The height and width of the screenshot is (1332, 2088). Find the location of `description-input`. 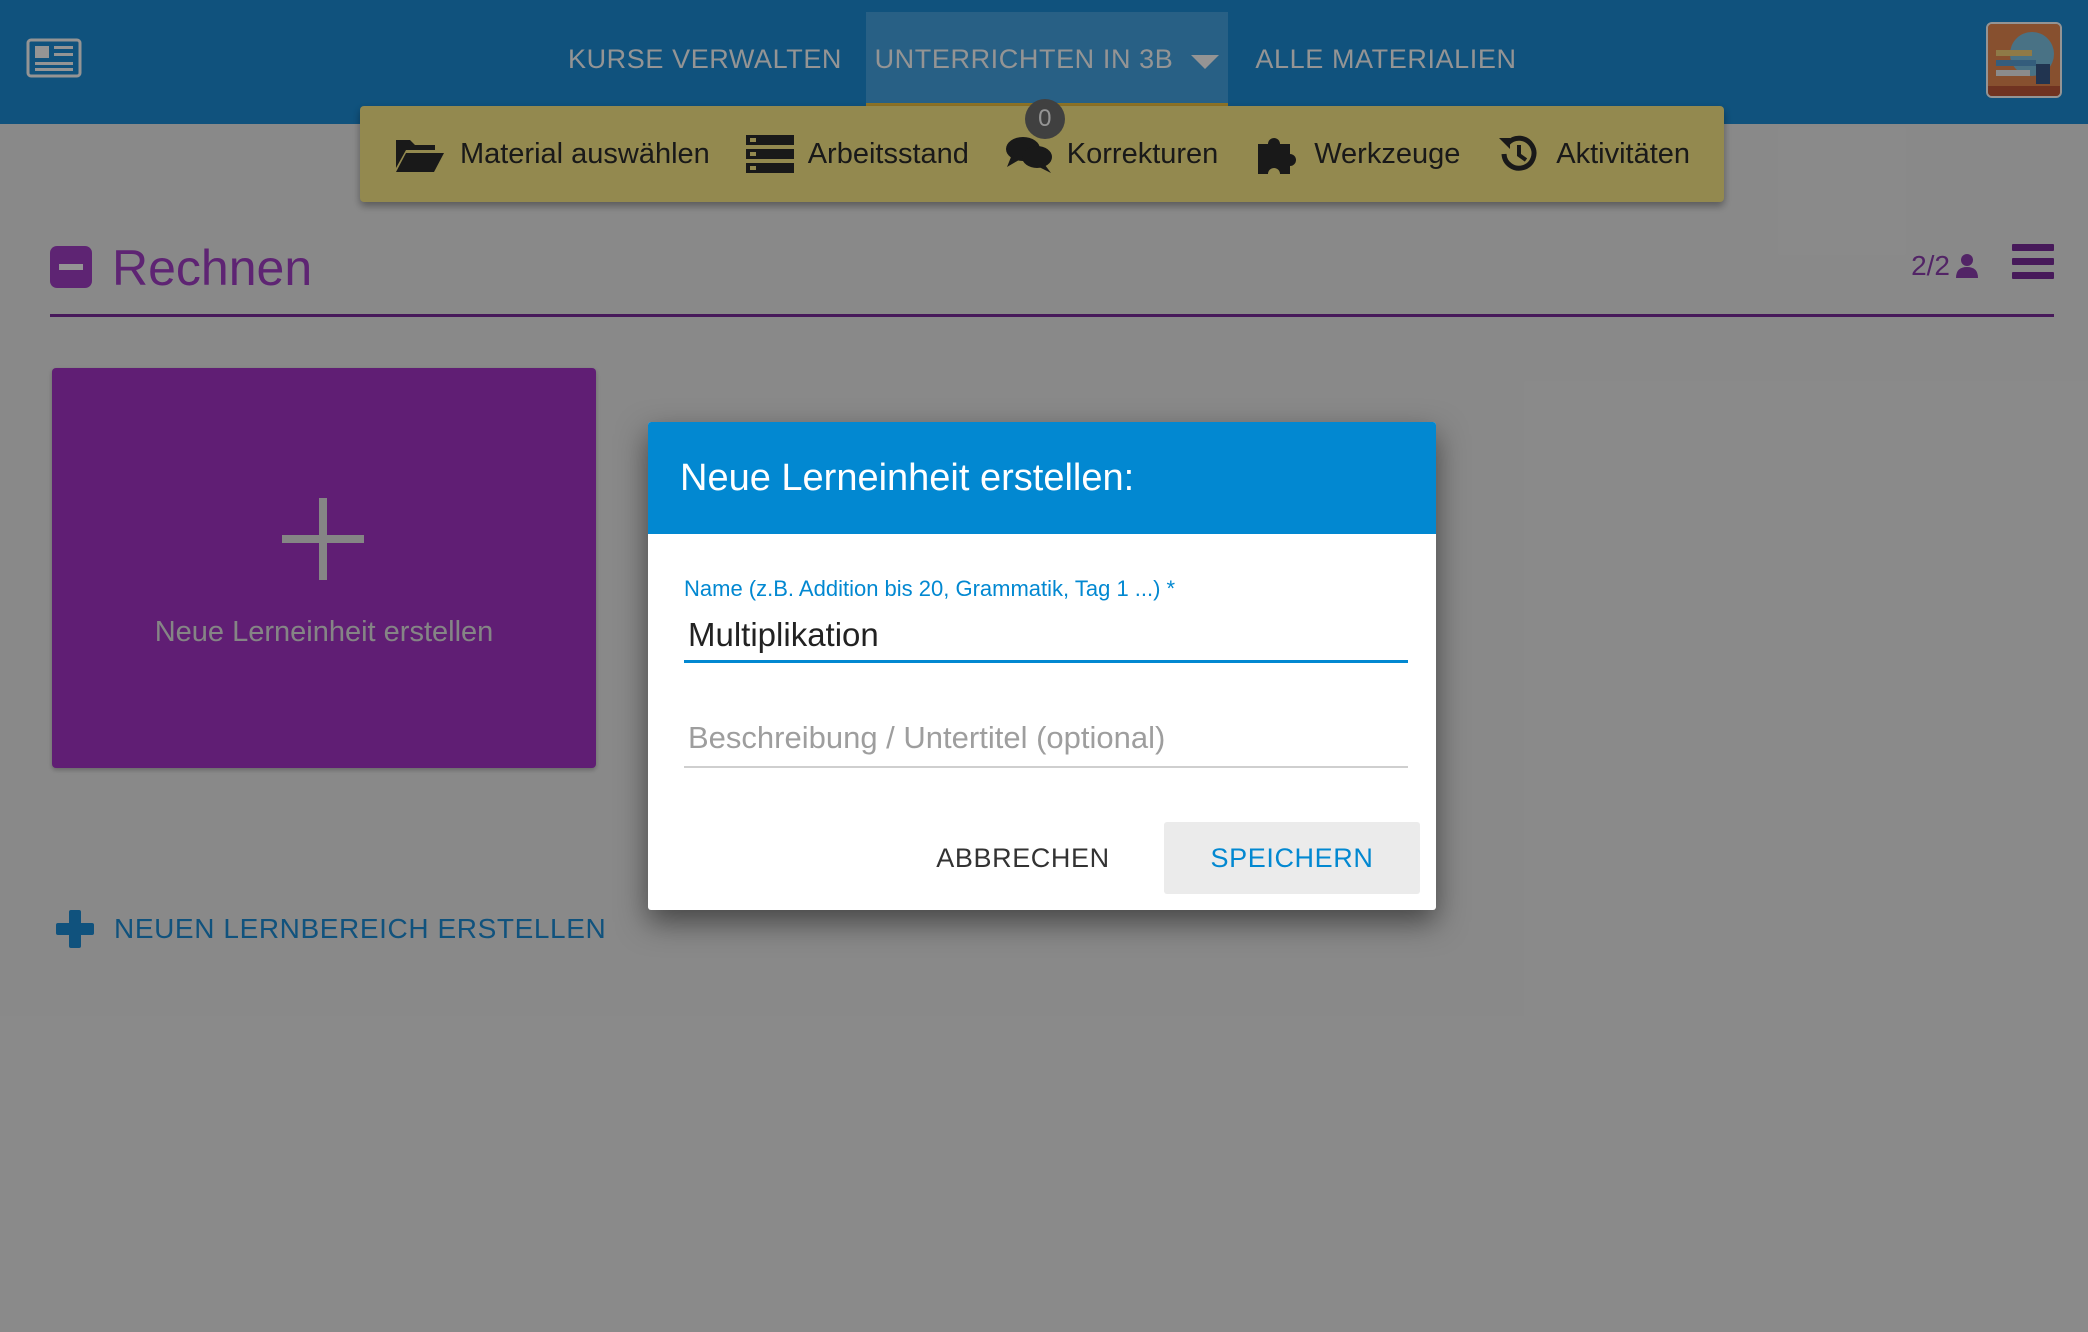

description-input is located at coordinates (1046, 740).